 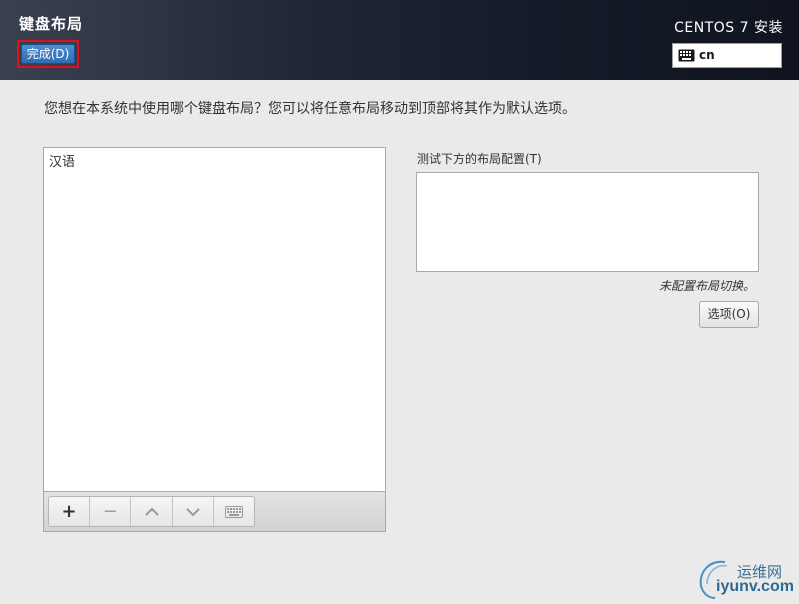 I want to click on move-down-button, so click(x=193, y=511).